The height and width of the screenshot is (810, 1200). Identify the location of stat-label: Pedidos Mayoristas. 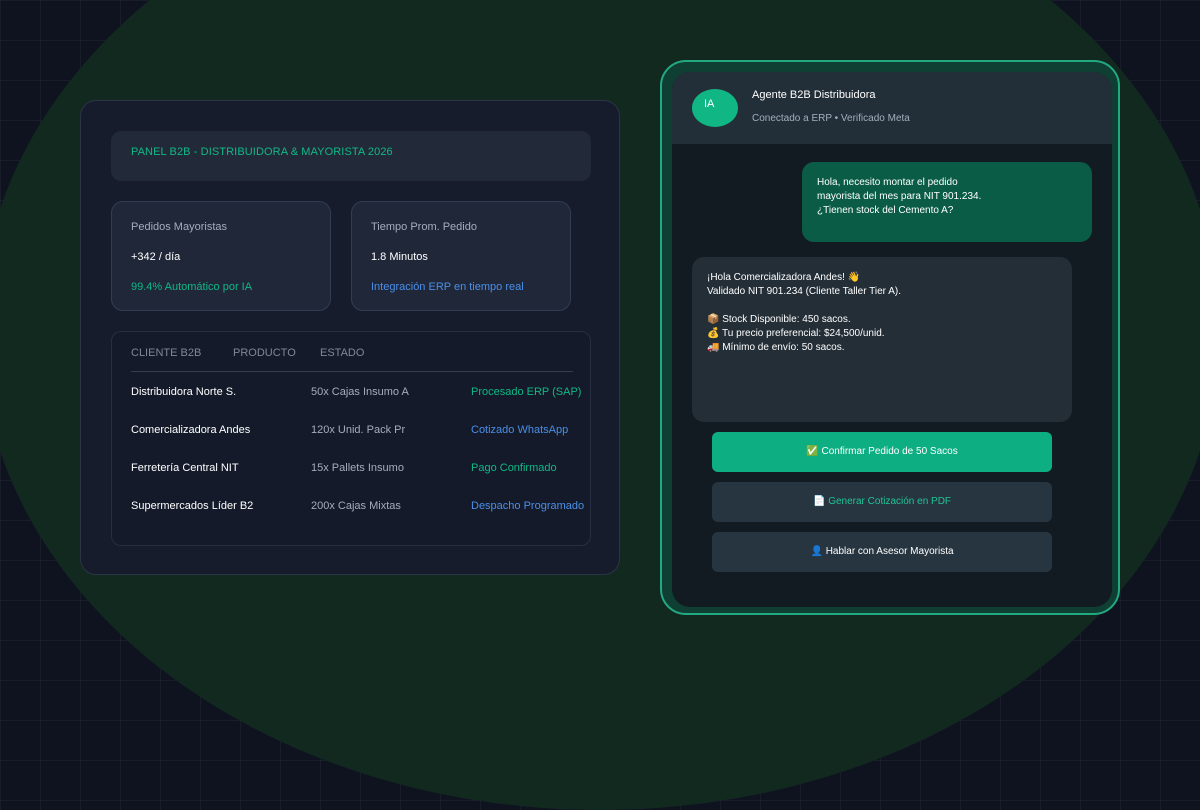
(179, 227).